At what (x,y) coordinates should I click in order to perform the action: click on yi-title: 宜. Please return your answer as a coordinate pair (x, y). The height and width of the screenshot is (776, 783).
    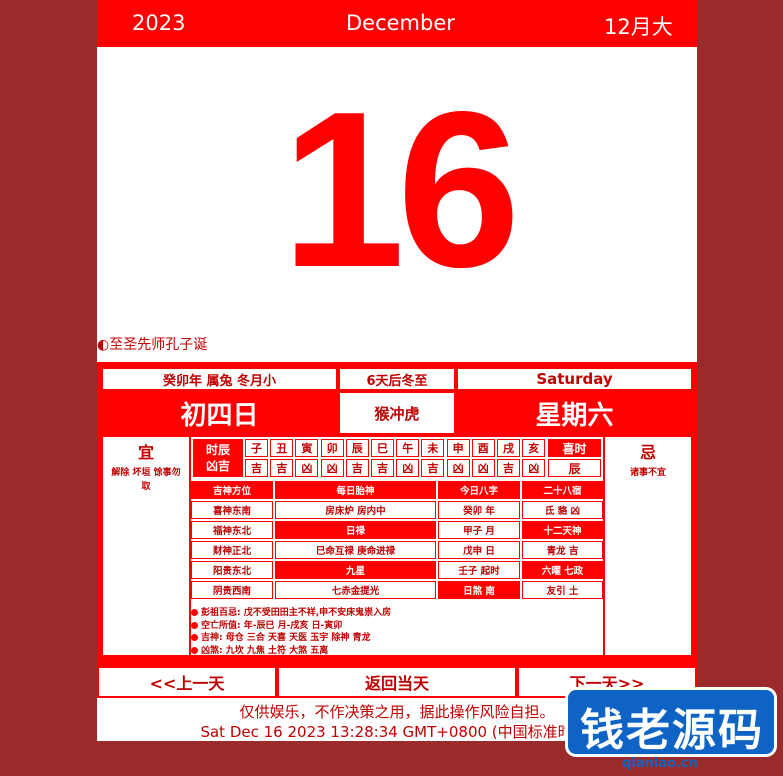
    Looking at the image, I should click on (145, 452).